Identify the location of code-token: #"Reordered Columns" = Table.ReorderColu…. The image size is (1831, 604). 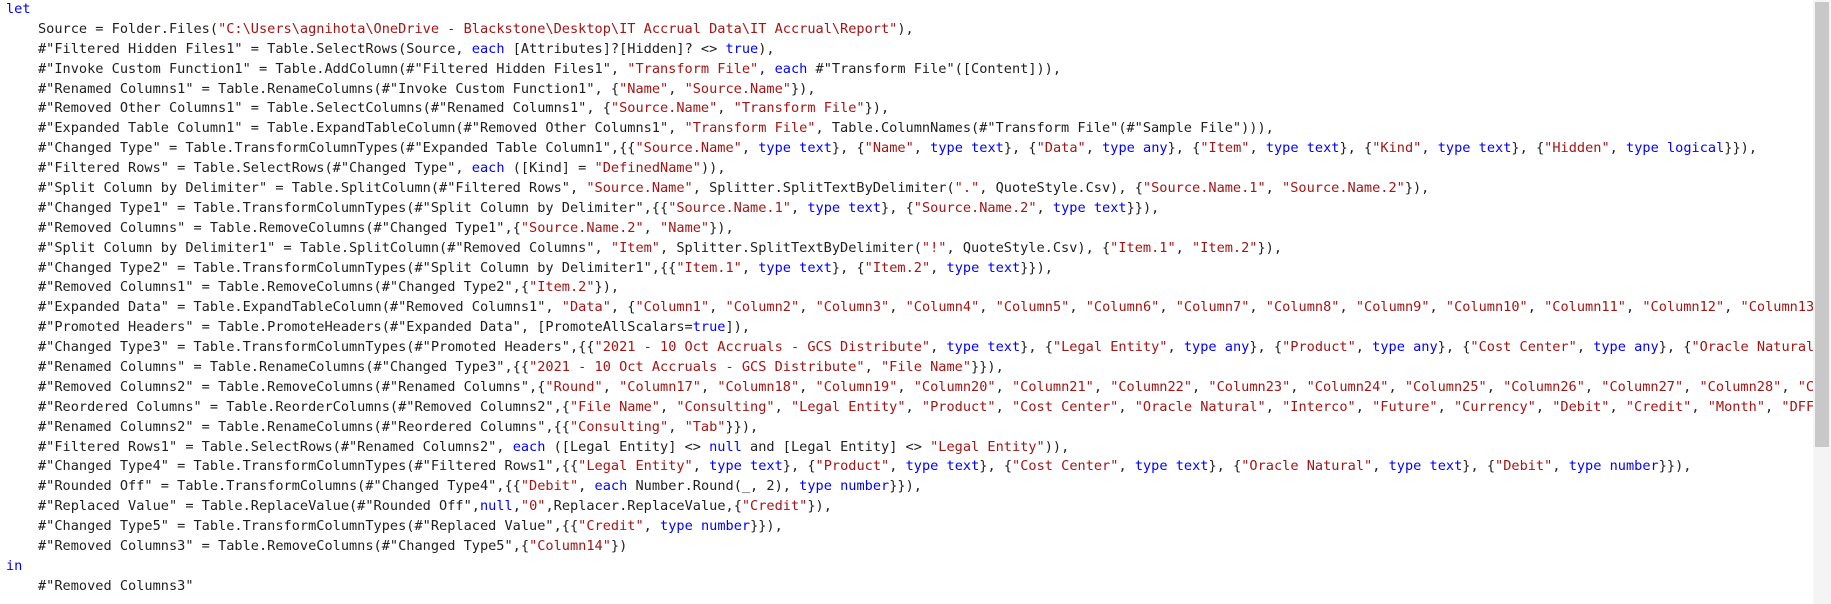
(304, 406).